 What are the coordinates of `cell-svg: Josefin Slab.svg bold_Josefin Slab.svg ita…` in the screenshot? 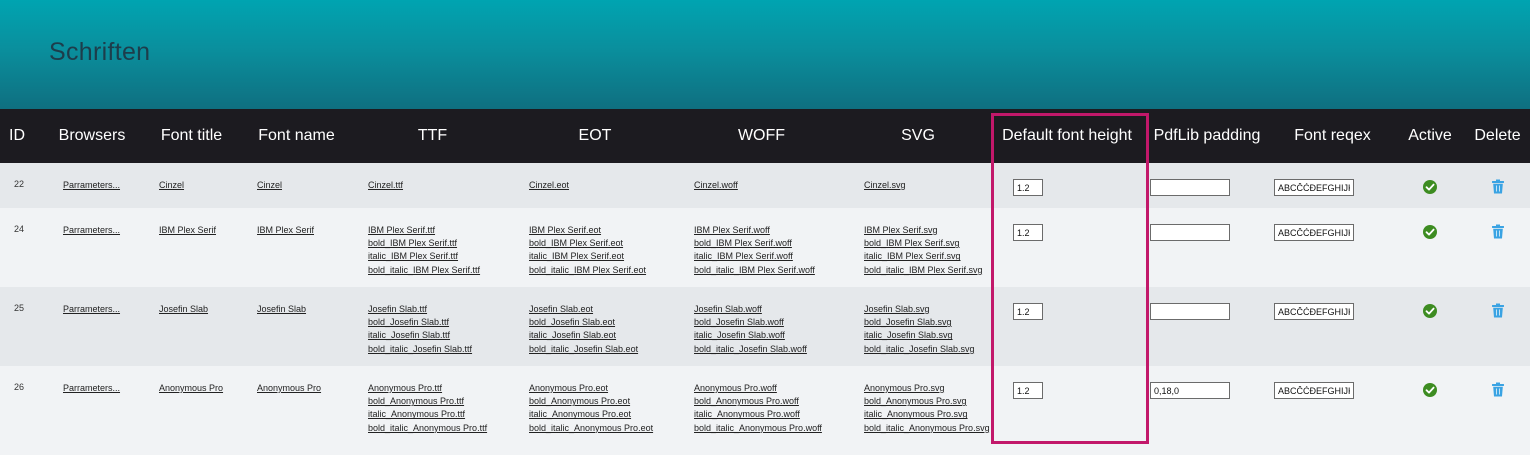 It's located at (918, 326).